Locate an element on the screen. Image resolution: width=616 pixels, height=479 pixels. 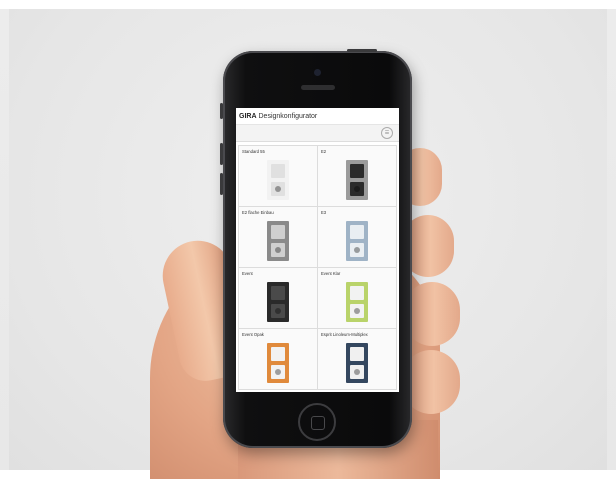
product-label: Event Opak is located at coordinates (253, 334).